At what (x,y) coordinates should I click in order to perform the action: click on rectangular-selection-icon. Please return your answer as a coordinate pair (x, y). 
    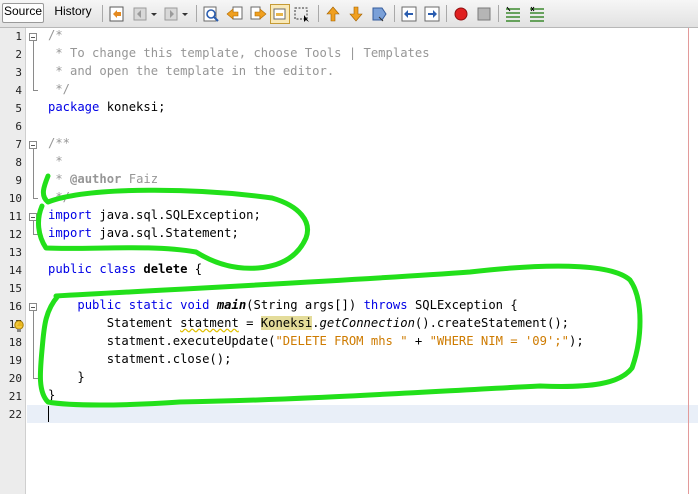
    Looking at the image, I should click on (302, 14).